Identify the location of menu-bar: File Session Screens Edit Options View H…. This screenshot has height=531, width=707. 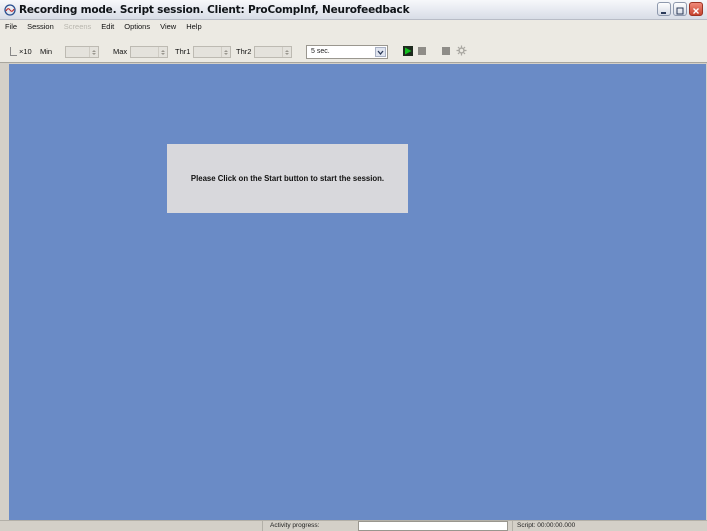
(353, 26).